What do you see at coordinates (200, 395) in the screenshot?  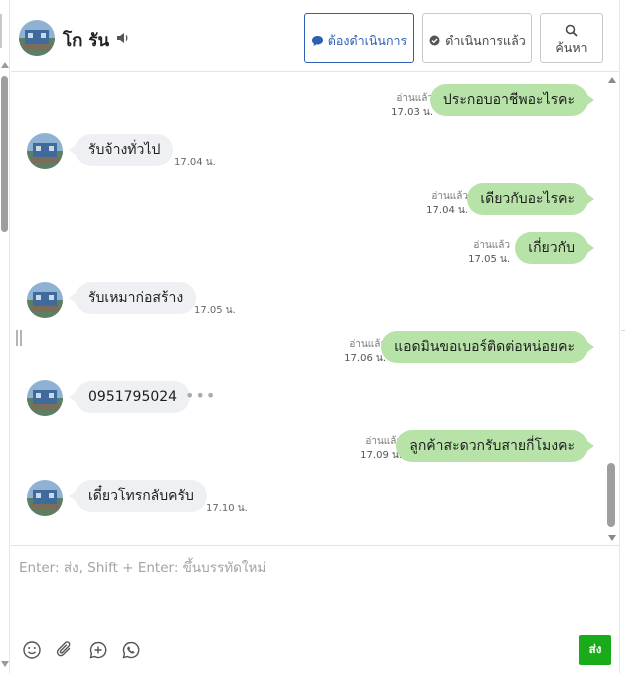 I see `more-options-icon: •••` at bounding box center [200, 395].